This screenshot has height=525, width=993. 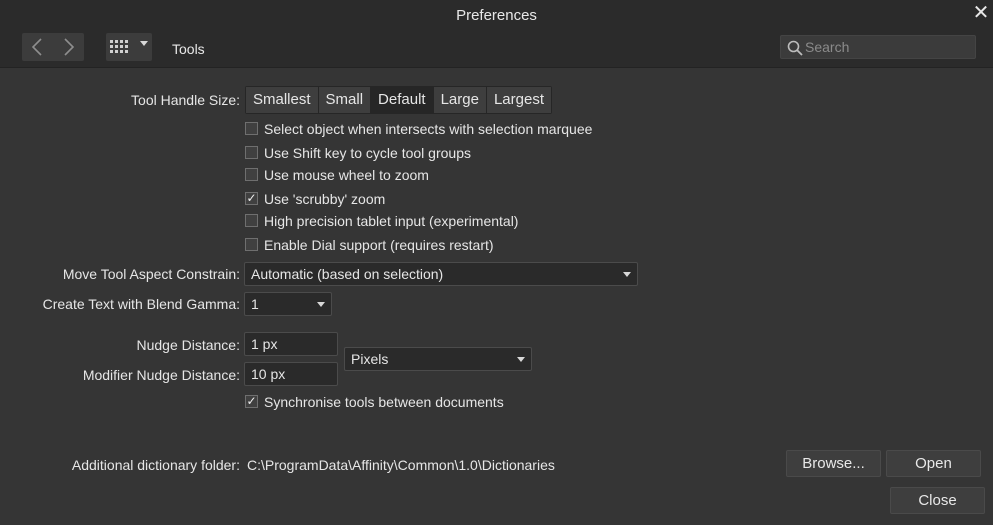 What do you see at coordinates (282, 100) in the screenshot?
I see `handle-size-smallest: Smallest` at bounding box center [282, 100].